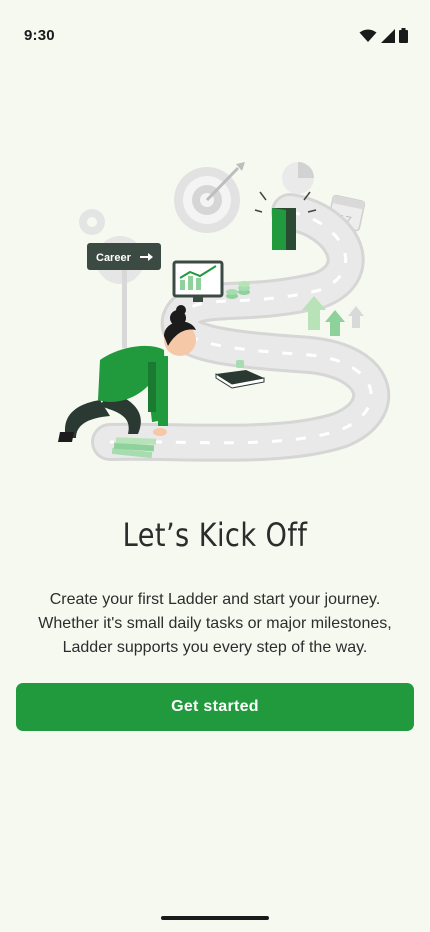 Image resolution: width=430 pixels, height=932 pixels. I want to click on status-bar: 9:30, so click(215, 36).